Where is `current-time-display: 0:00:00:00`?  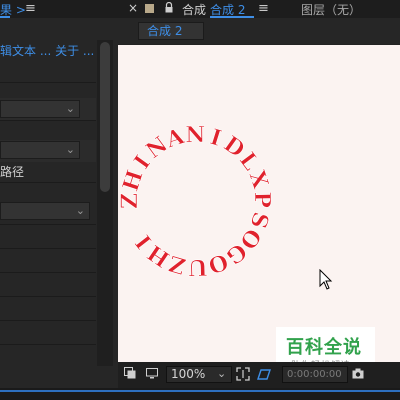
current-time-display: 0:00:00:00 is located at coordinates (315, 374).